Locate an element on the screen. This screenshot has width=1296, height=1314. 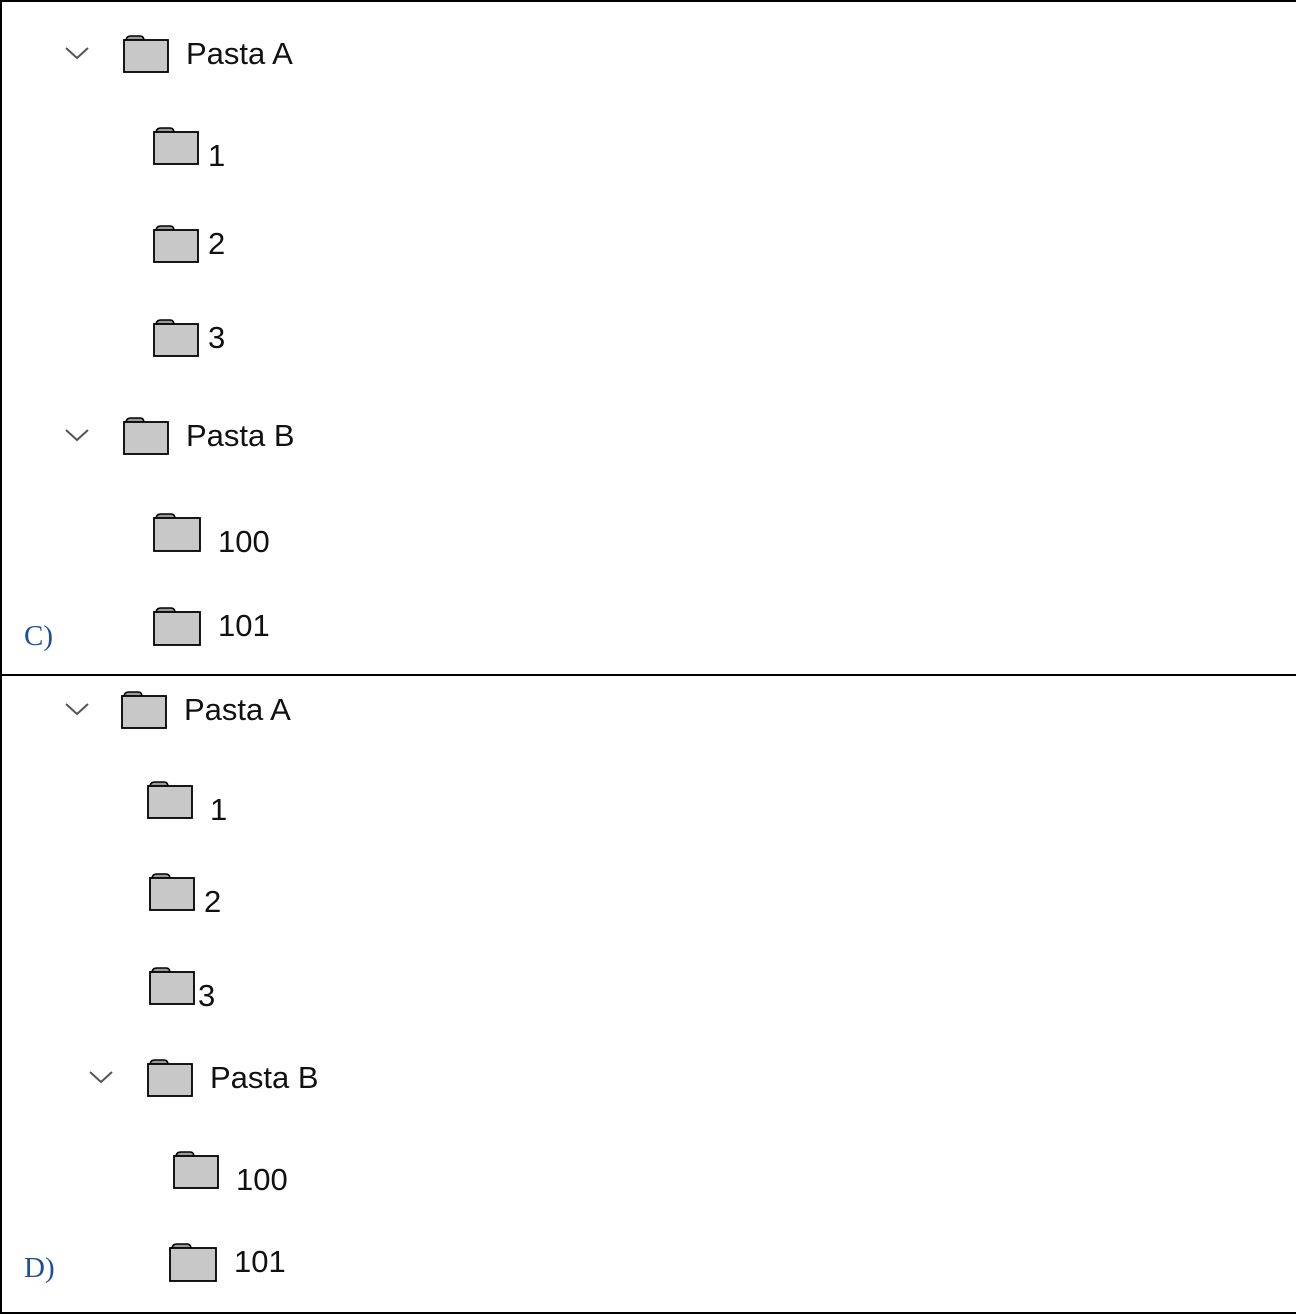
panel-letter: C) is located at coordinates (38, 636).